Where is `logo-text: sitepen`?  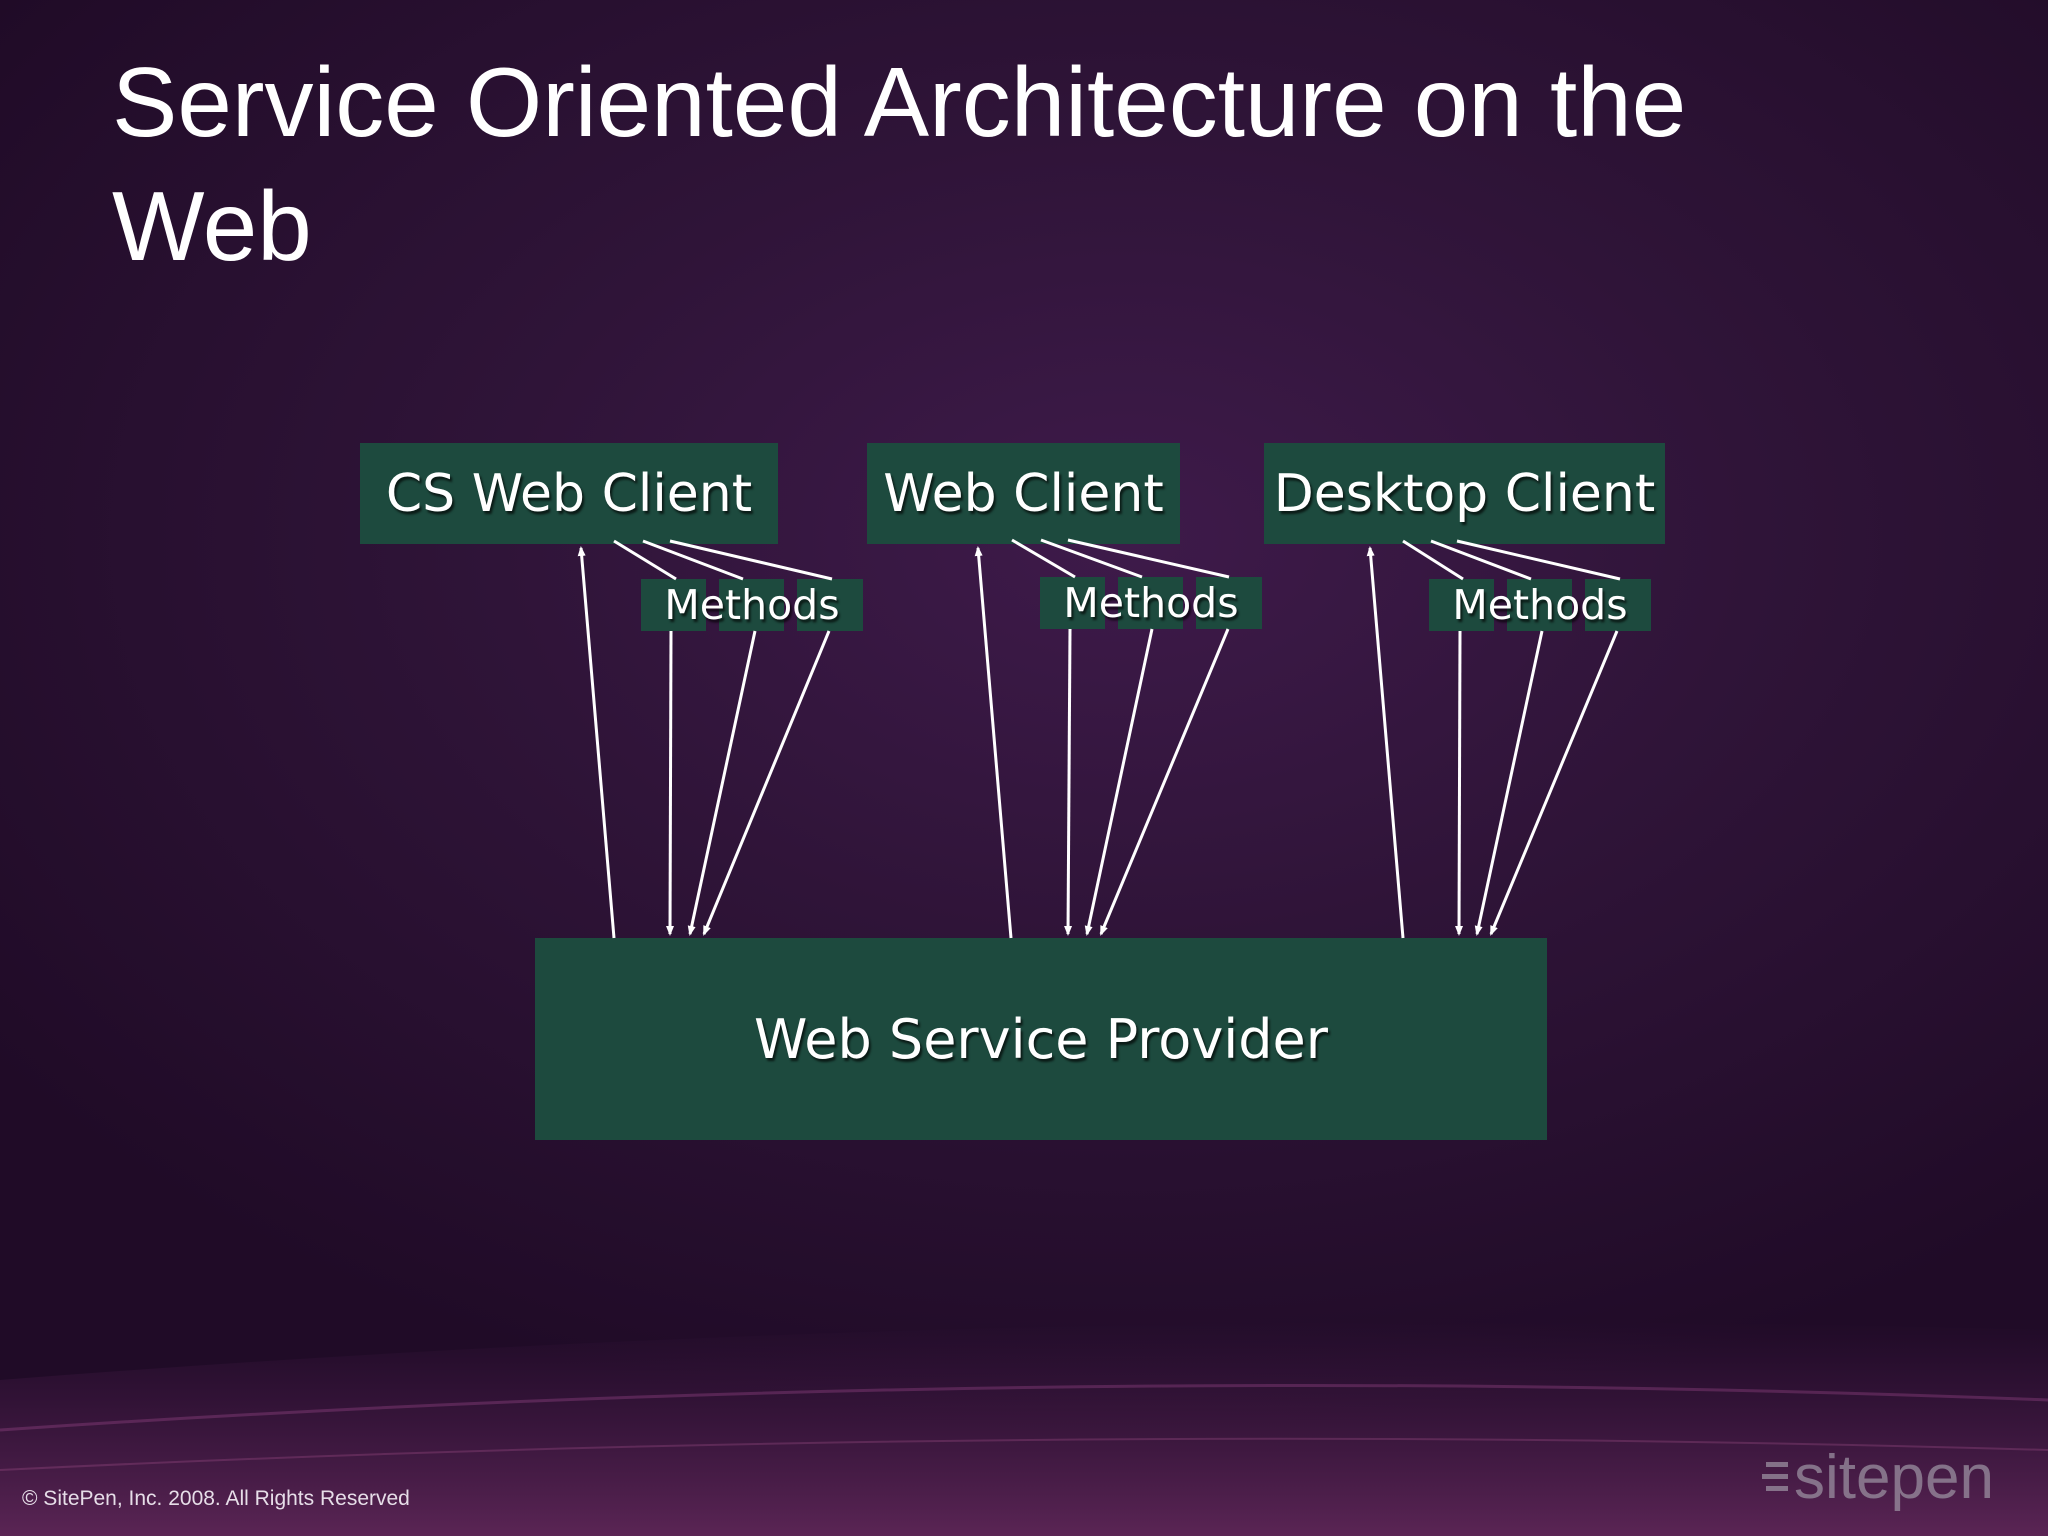 logo-text: sitepen is located at coordinates (1894, 1477).